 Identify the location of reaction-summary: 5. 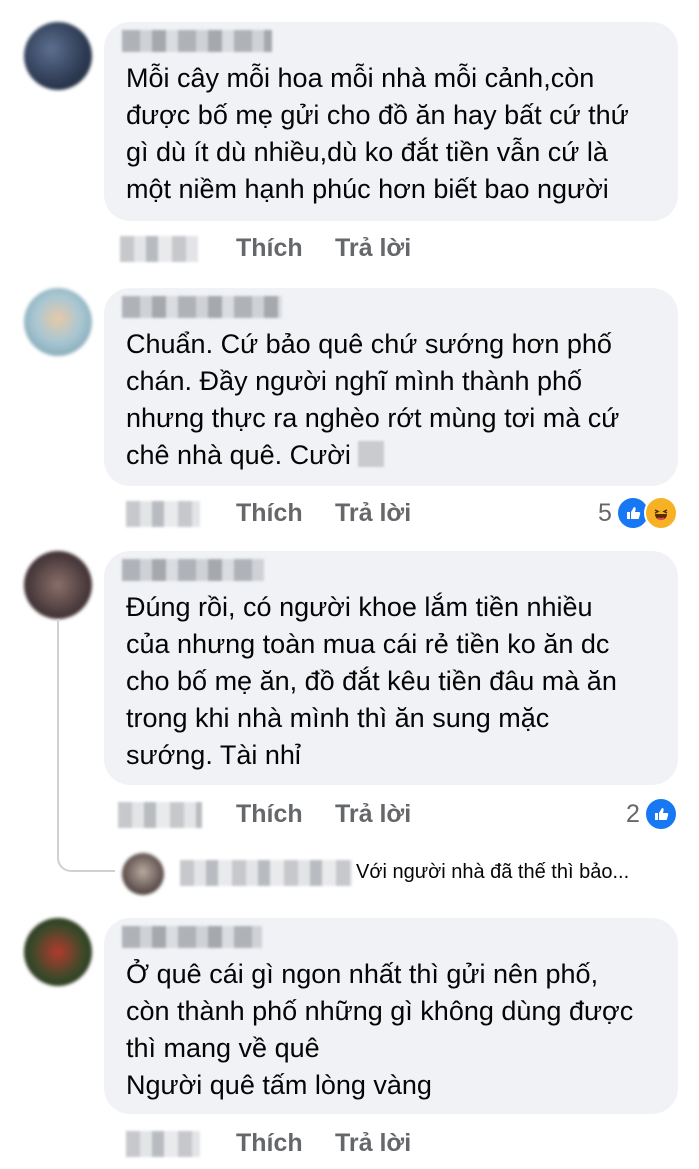
(638, 513).